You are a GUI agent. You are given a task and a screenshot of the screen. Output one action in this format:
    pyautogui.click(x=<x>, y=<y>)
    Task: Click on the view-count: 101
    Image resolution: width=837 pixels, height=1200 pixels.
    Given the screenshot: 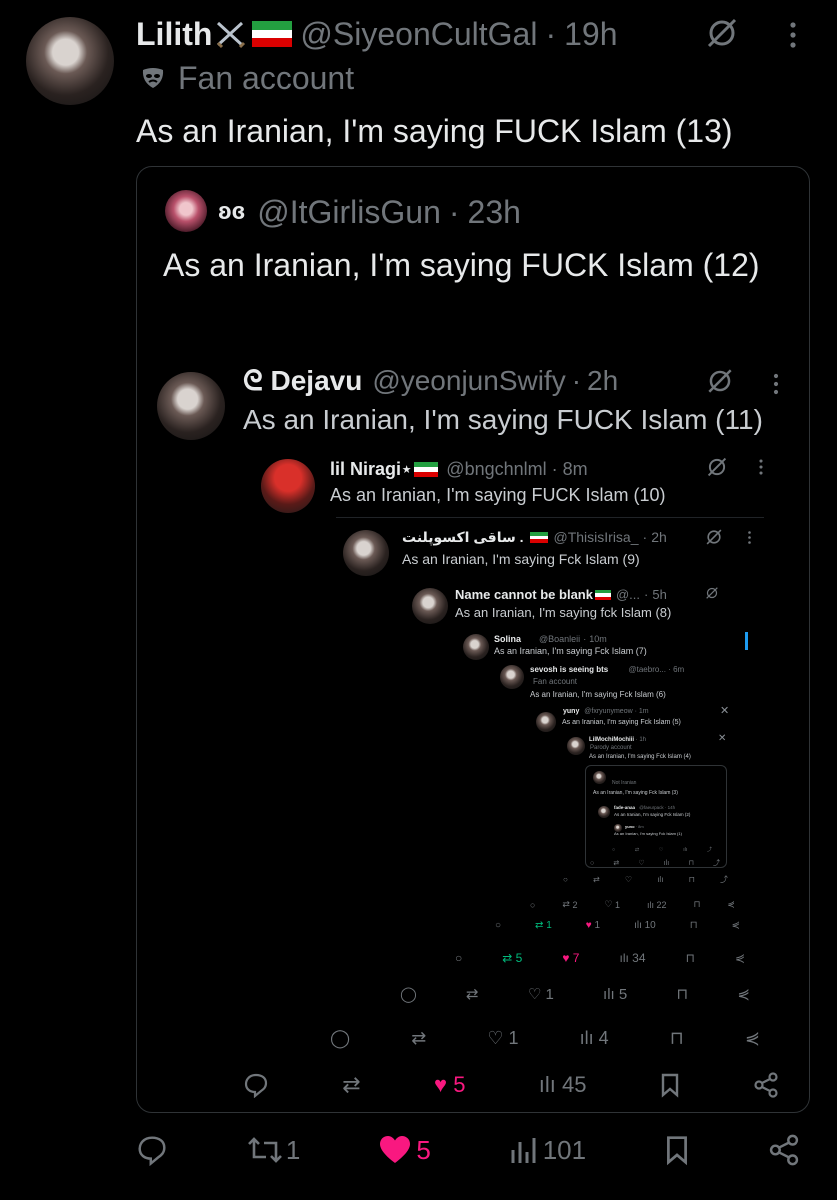 What is the action you would take?
    pyautogui.click(x=564, y=1149)
    